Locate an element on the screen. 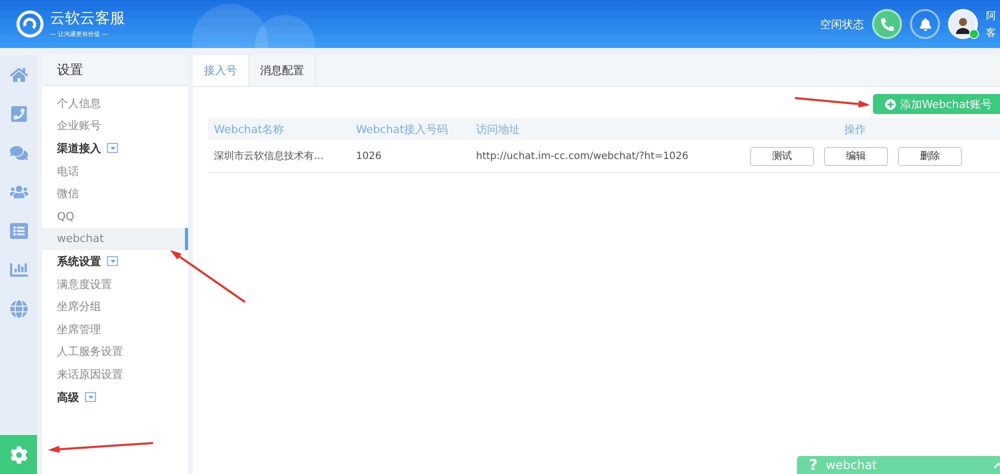 The image size is (1000, 474). column-header: Webchat接入号码 is located at coordinates (402, 129).